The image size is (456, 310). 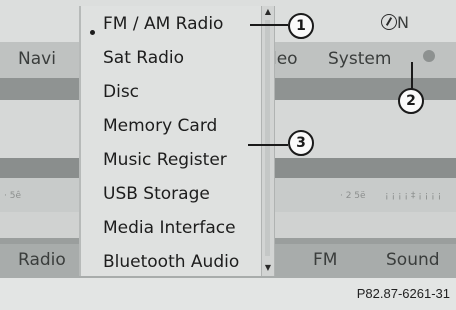 I want to click on menu-item-disc: Disc, so click(x=121, y=92).